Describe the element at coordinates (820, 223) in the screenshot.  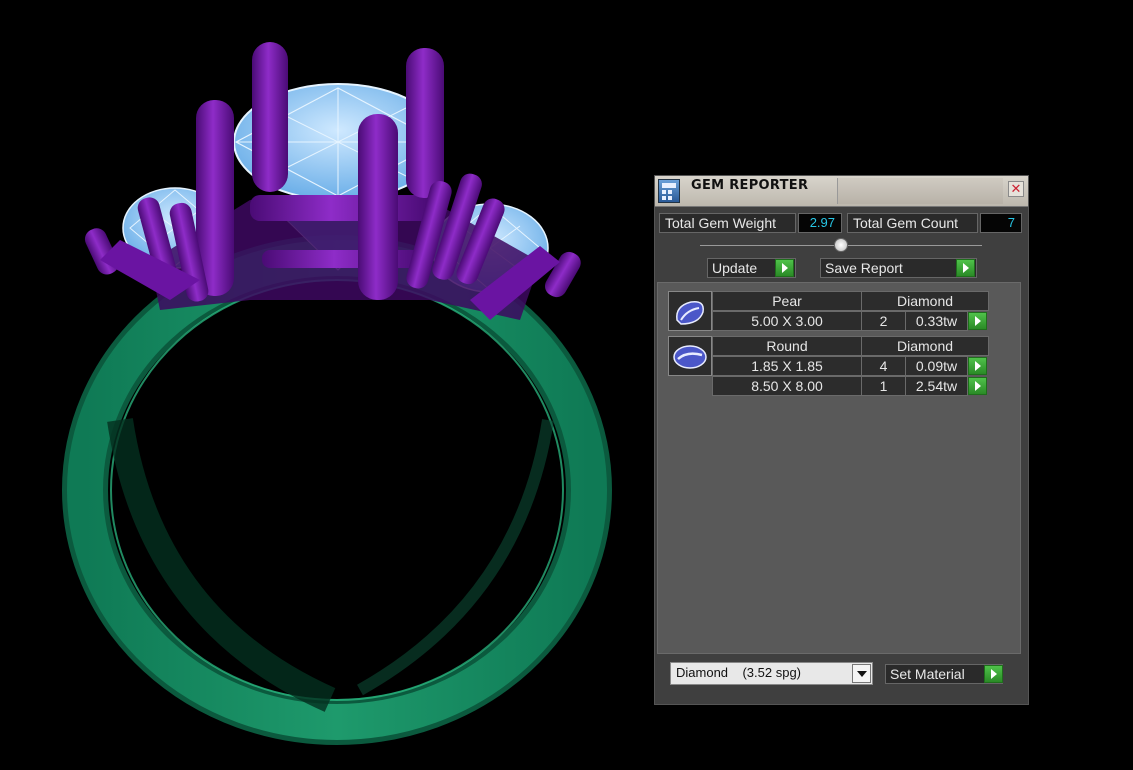
I see `total-gem-weight-value: 2.97` at that location.